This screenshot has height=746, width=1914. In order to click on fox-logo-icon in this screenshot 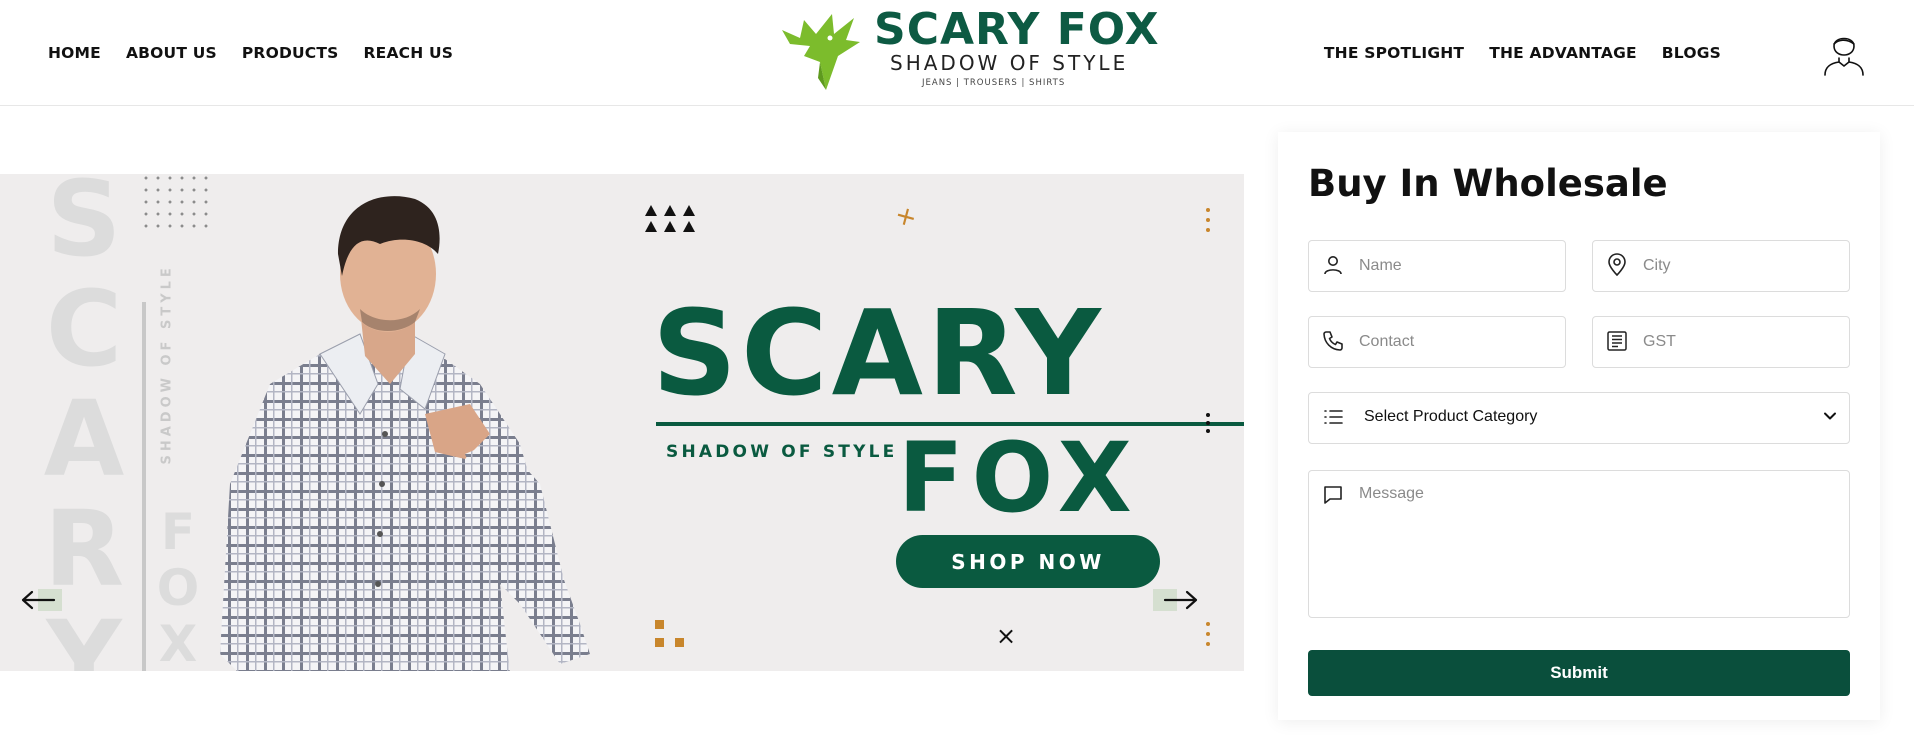, I will do `click(821, 52)`.